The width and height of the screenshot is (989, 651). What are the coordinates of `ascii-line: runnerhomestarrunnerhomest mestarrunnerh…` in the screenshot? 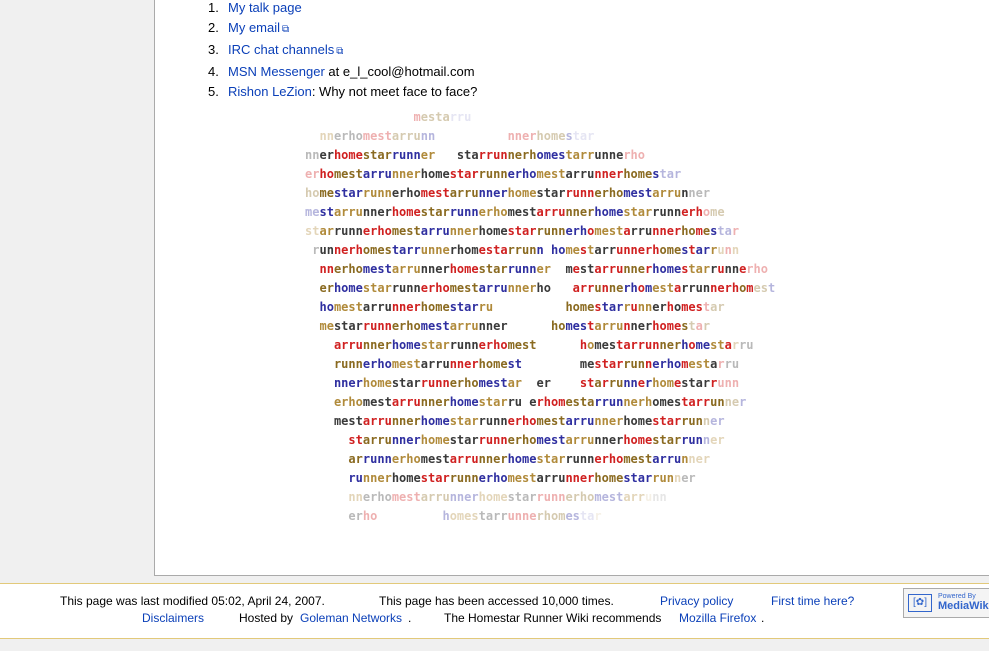 It's located at (536, 364).